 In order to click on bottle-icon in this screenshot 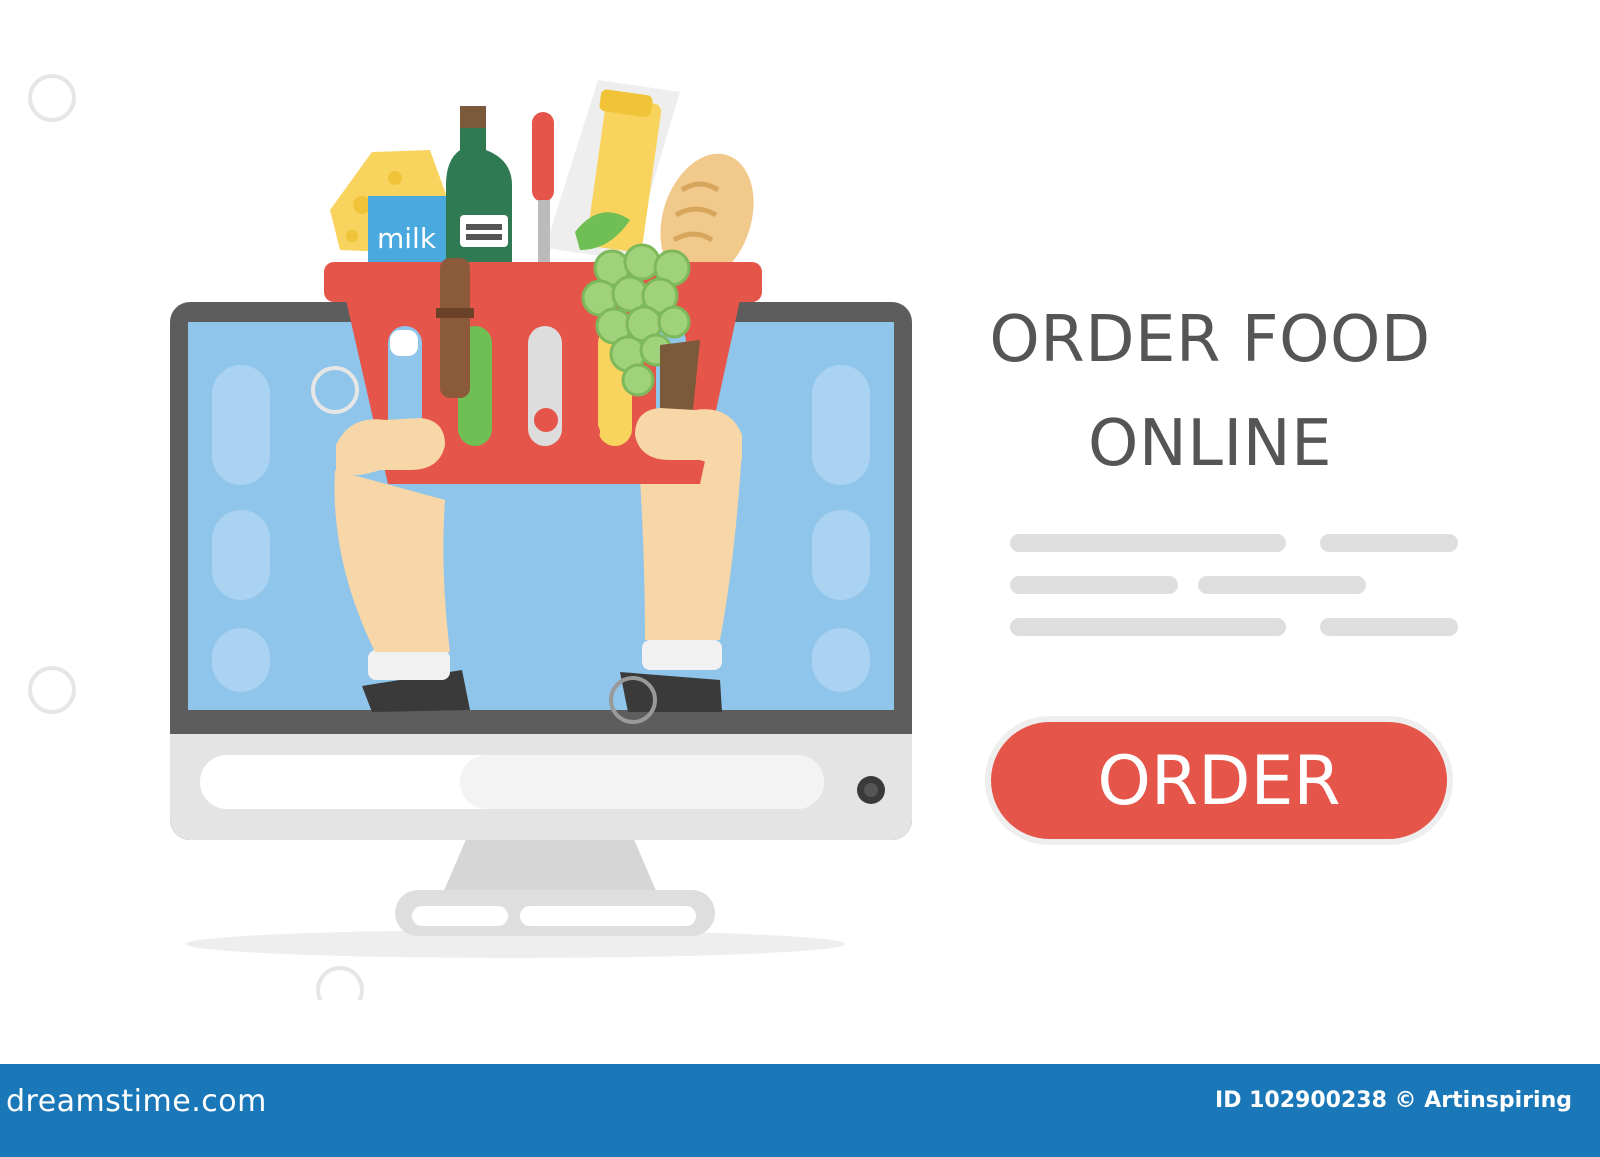, I will do `click(479, 187)`.